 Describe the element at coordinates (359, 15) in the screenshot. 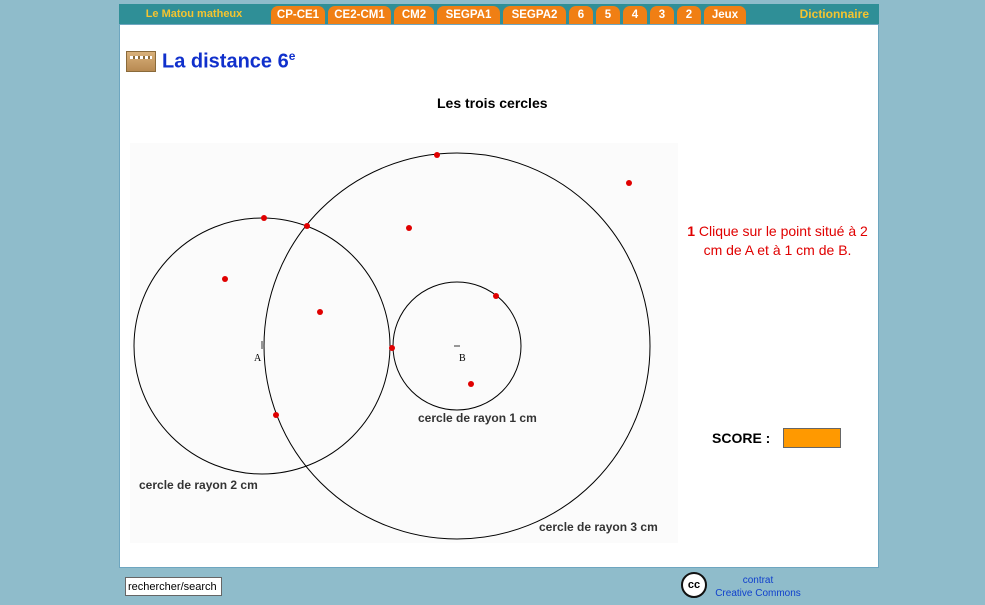

I see `tab-ce2-cm1: CE2-CM1` at that location.